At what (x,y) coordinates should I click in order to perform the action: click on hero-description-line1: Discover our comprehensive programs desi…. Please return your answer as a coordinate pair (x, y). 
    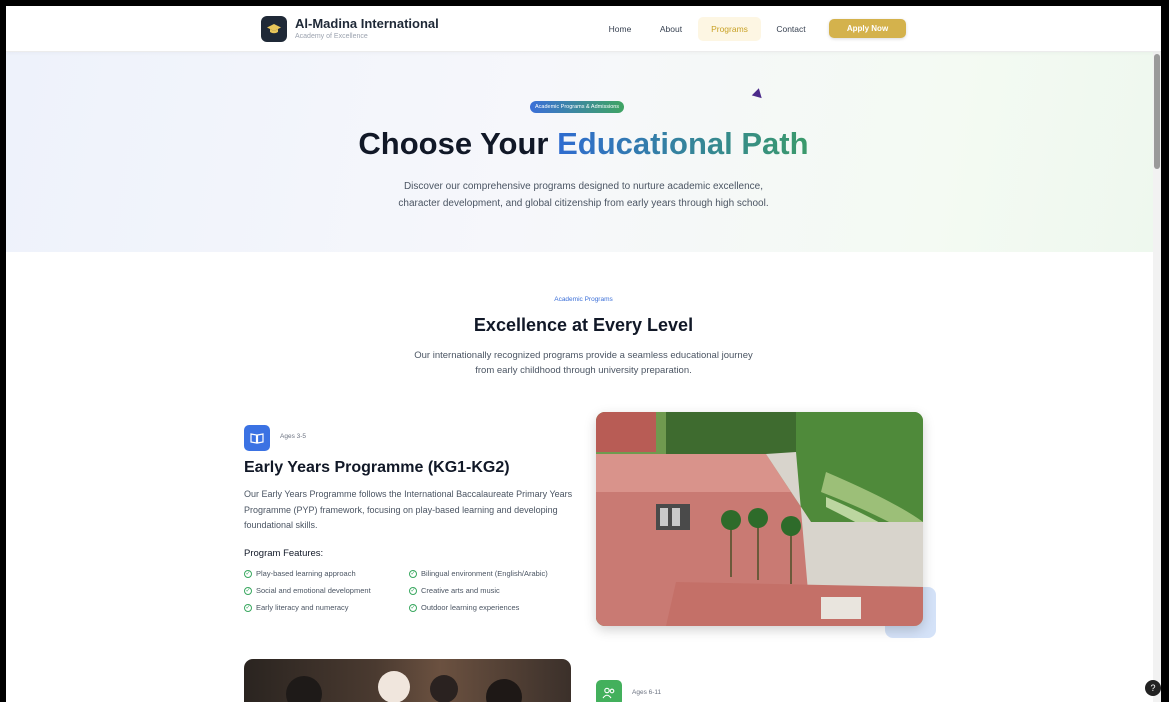
    Looking at the image, I should click on (583, 186).